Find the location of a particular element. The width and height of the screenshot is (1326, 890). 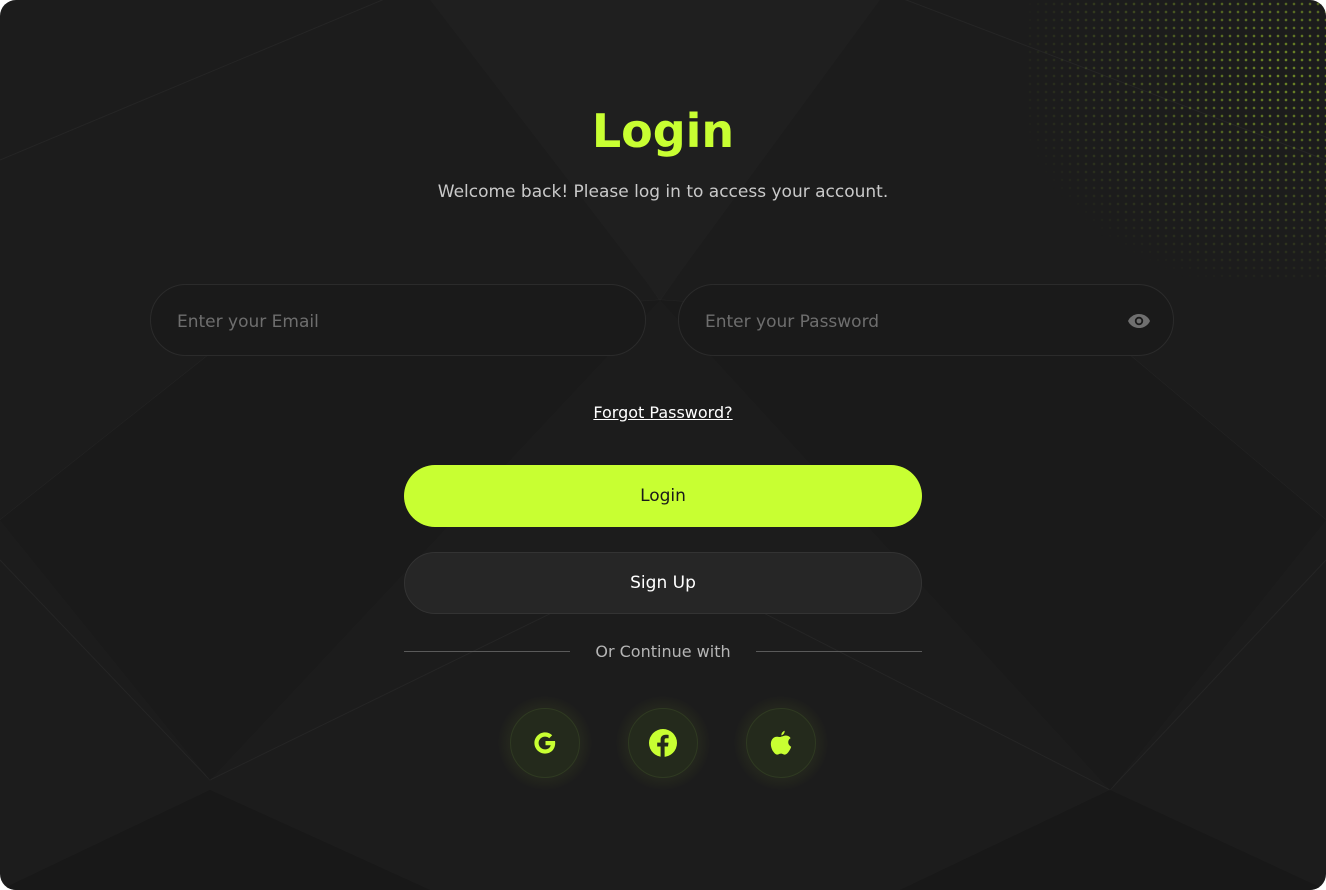

forgot-password-row: Forgot Password? is located at coordinates (663, 413).